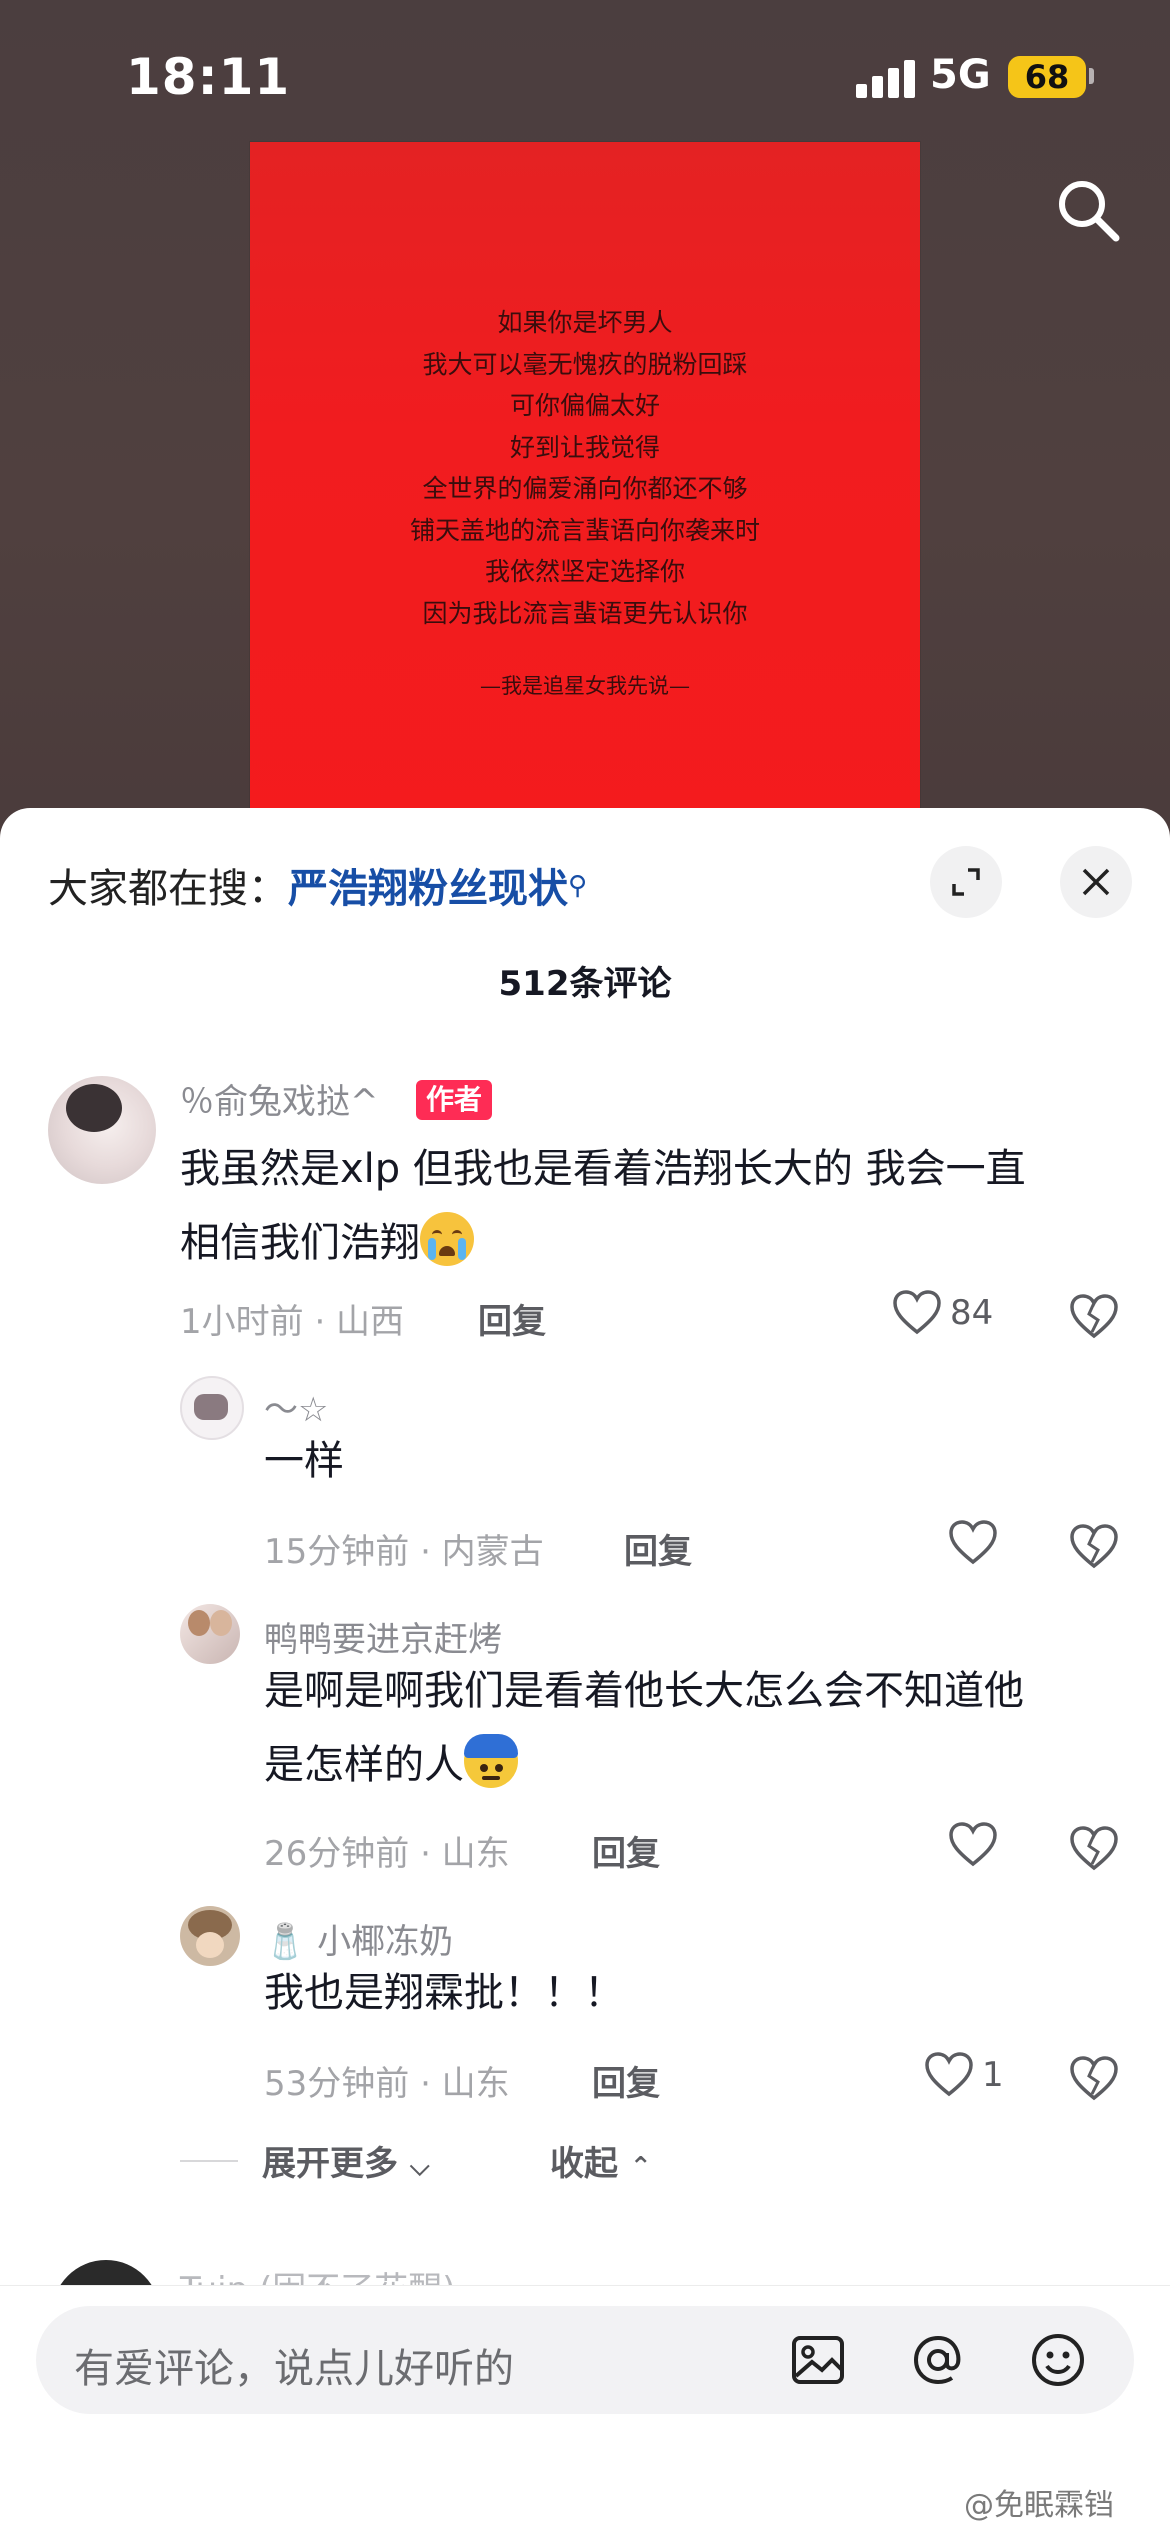 The height and width of the screenshot is (2533, 1170). Describe the element at coordinates (209, 2161) in the screenshot. I see `thread-divider` at that location.